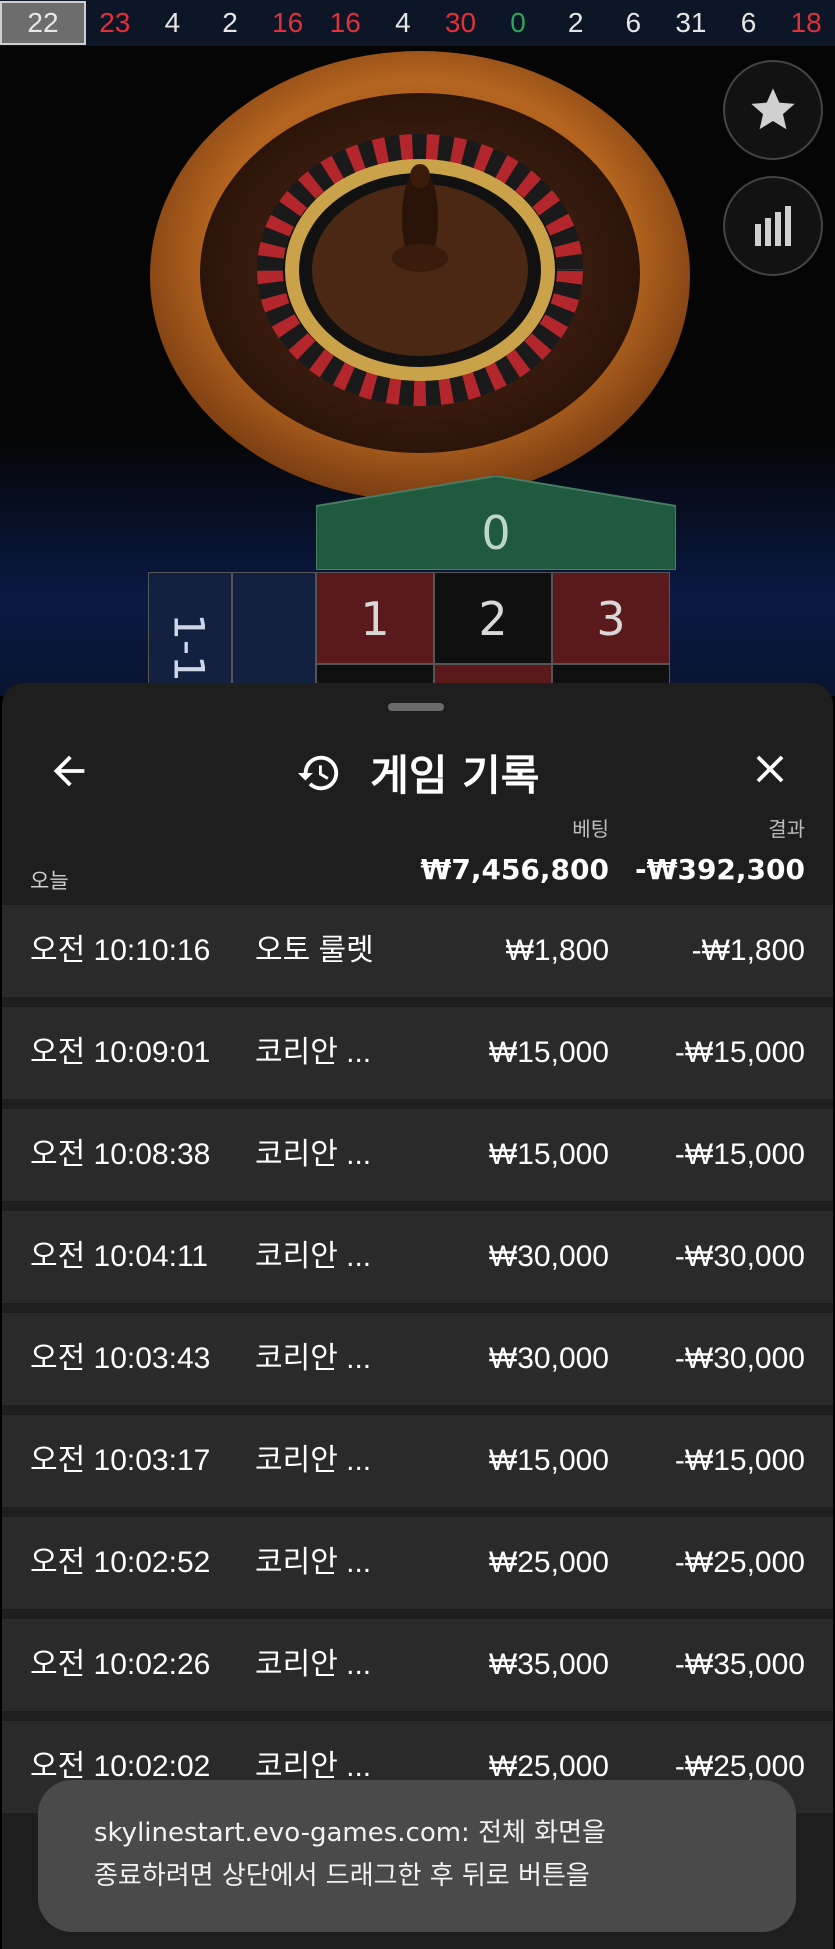 This screenshot has width=835, height=1949. What do you see at coordinates (806, 22) in the screenshot?
I see `past-result: 18` at bounding box center [806, 22].